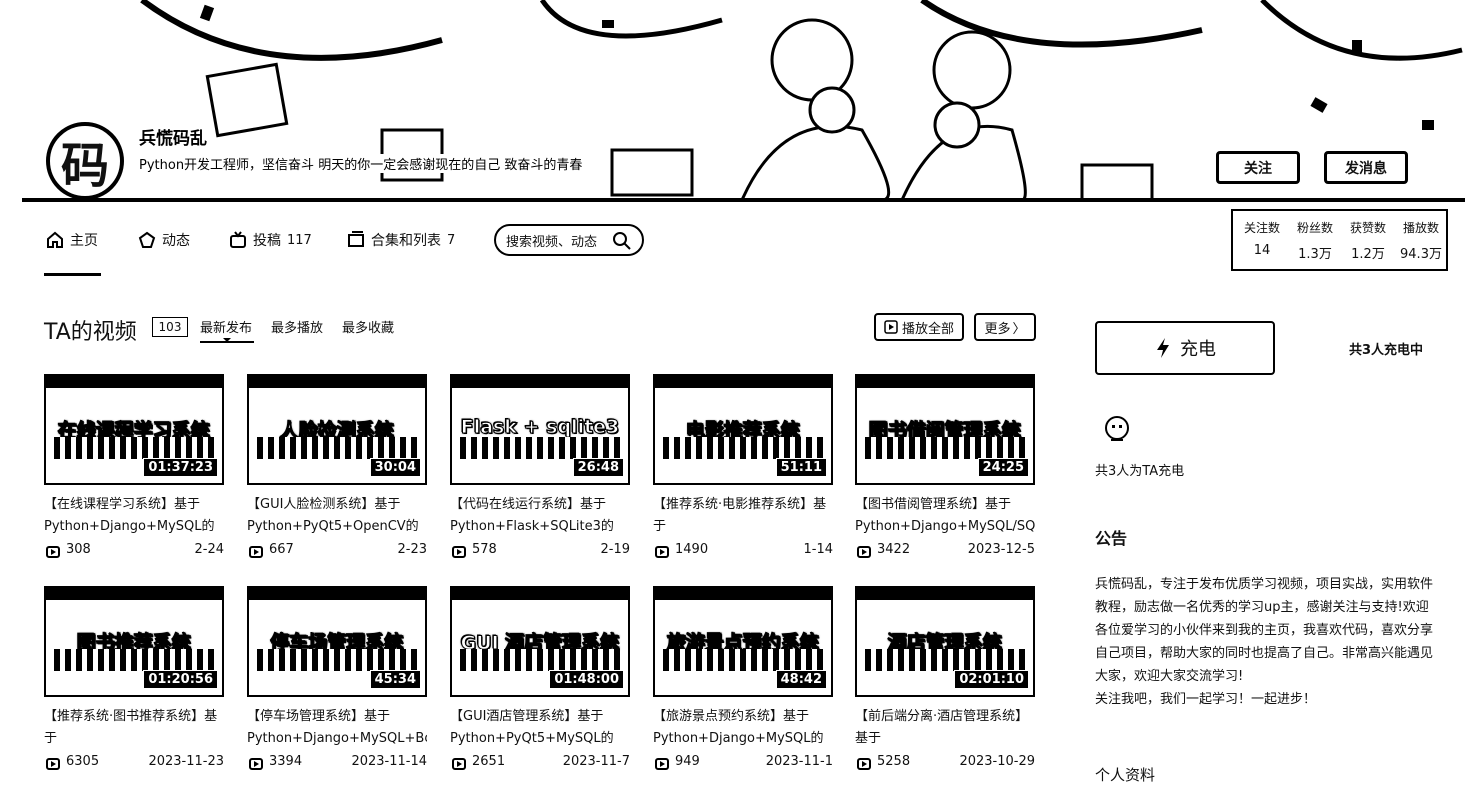 The height and width of the screenshot is (810, 1465). What do you see at coordinates (134, 516) in the screenshot?
I see `video-title: 【在线课程学习系统】基于Python+Django+MySQL的` at bounding box center [134, 516].